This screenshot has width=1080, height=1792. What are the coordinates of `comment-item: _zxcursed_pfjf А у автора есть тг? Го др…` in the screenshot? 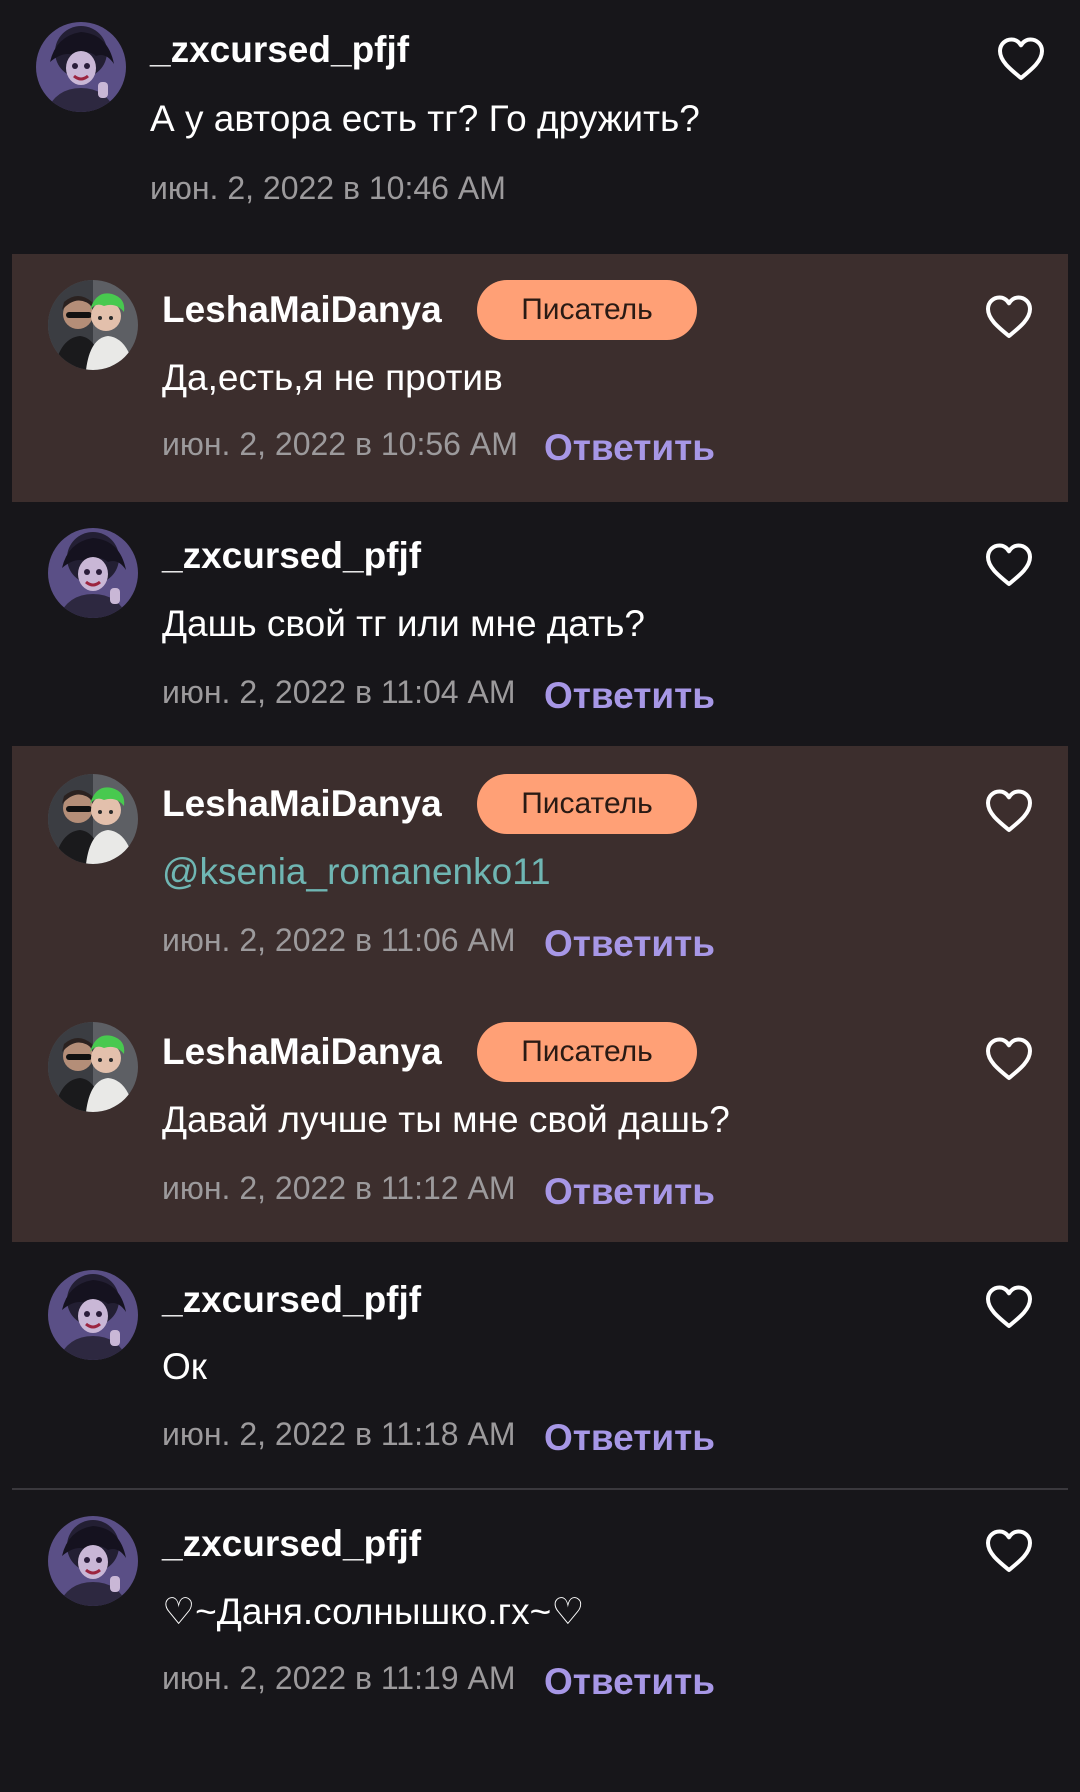 It's located at (540, 127).